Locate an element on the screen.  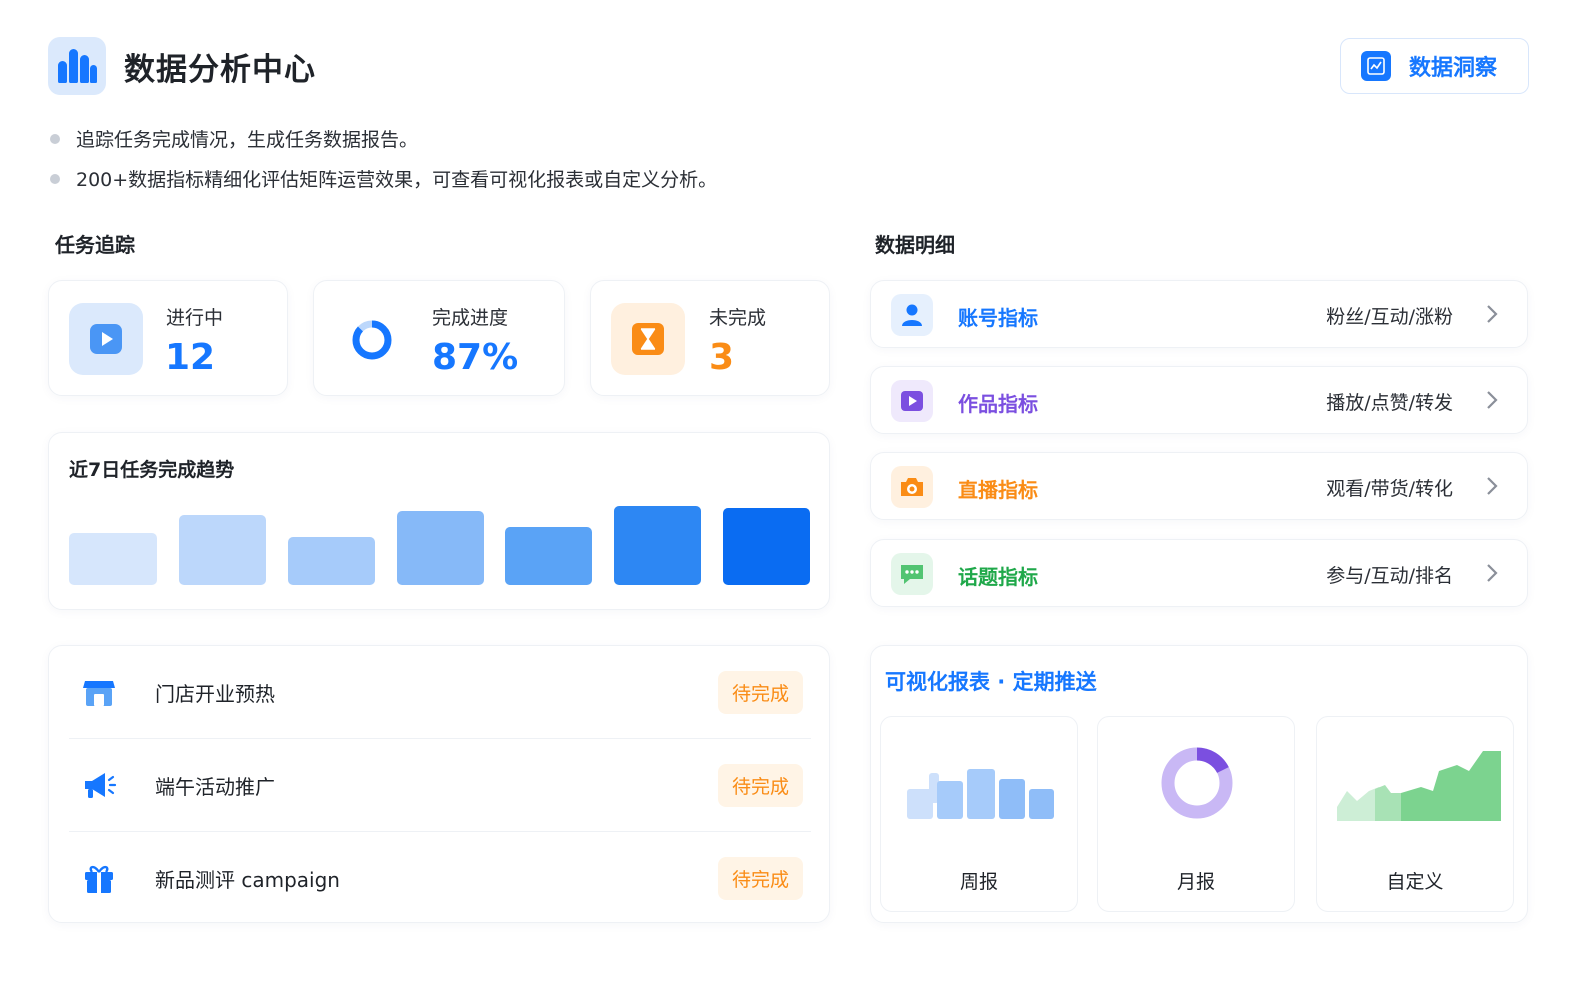
stat-value: 3 is located at coordinates (722, 357).